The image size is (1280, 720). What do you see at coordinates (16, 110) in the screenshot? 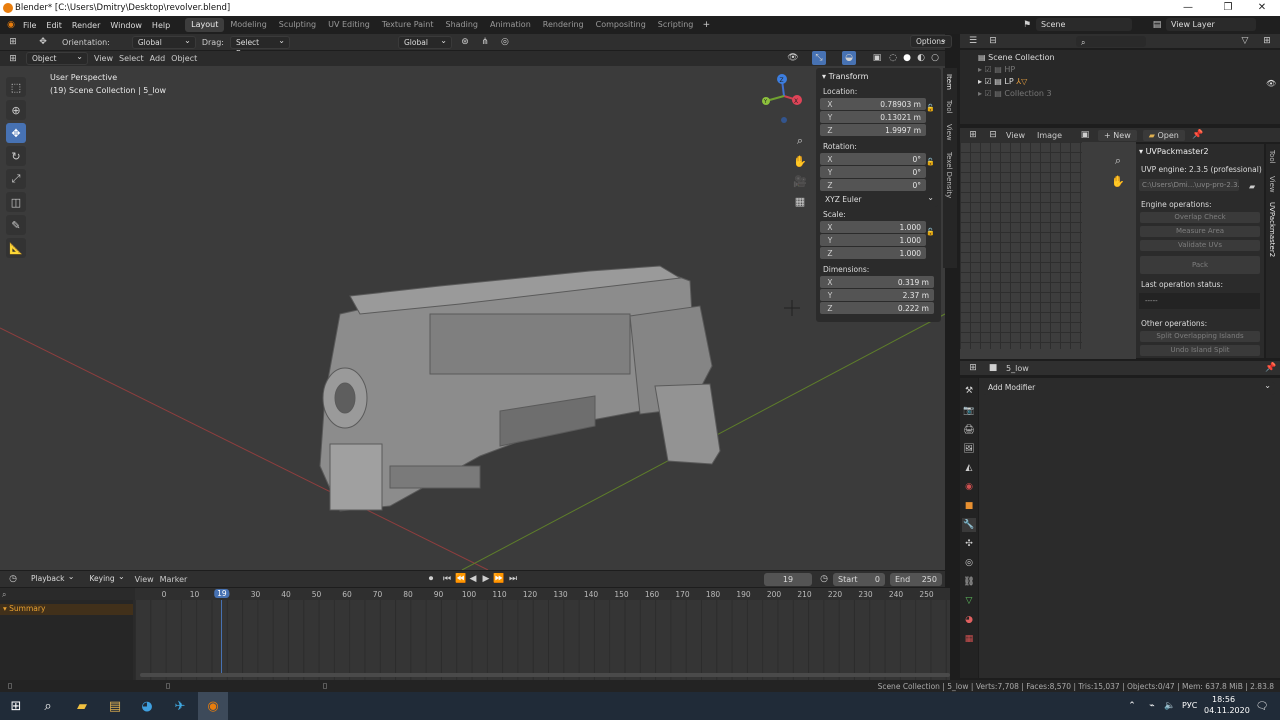
I see `cursor-tool-icon: ⊕` at bounding box center [16, 110].